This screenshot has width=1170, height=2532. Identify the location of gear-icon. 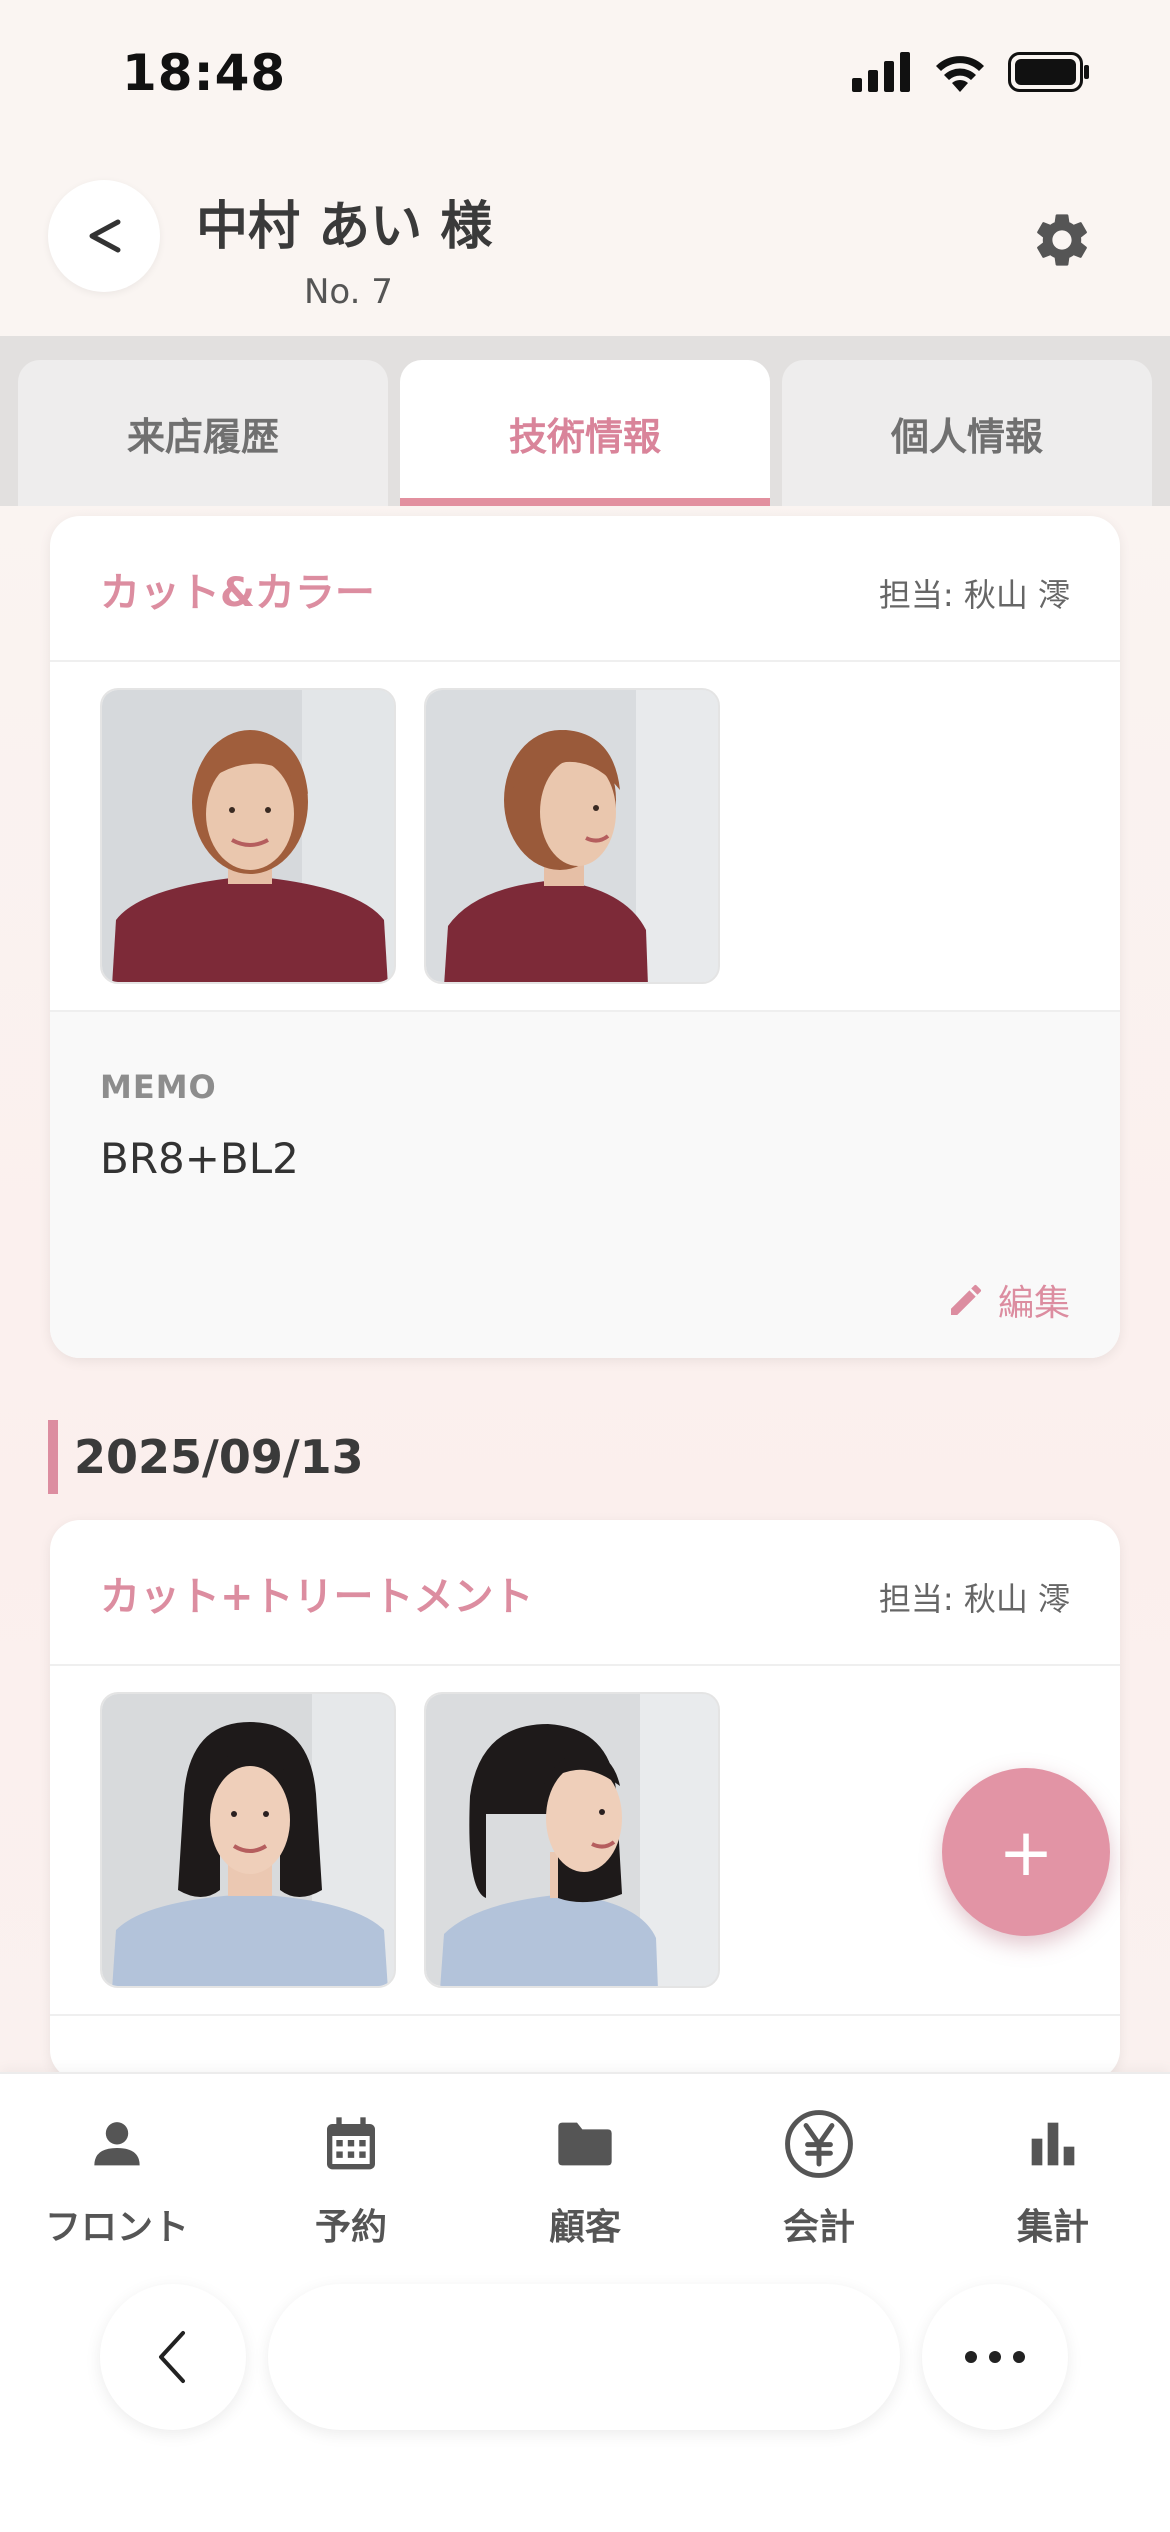
(1062, 240).